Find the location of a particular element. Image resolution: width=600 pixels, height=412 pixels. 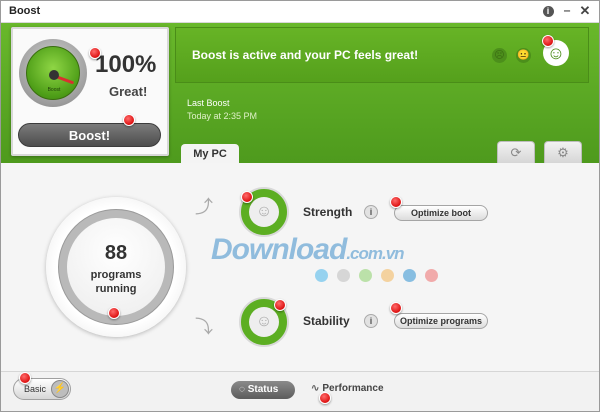

optimize-programs-button: Optimize programs is located at coordinates (441, 321).